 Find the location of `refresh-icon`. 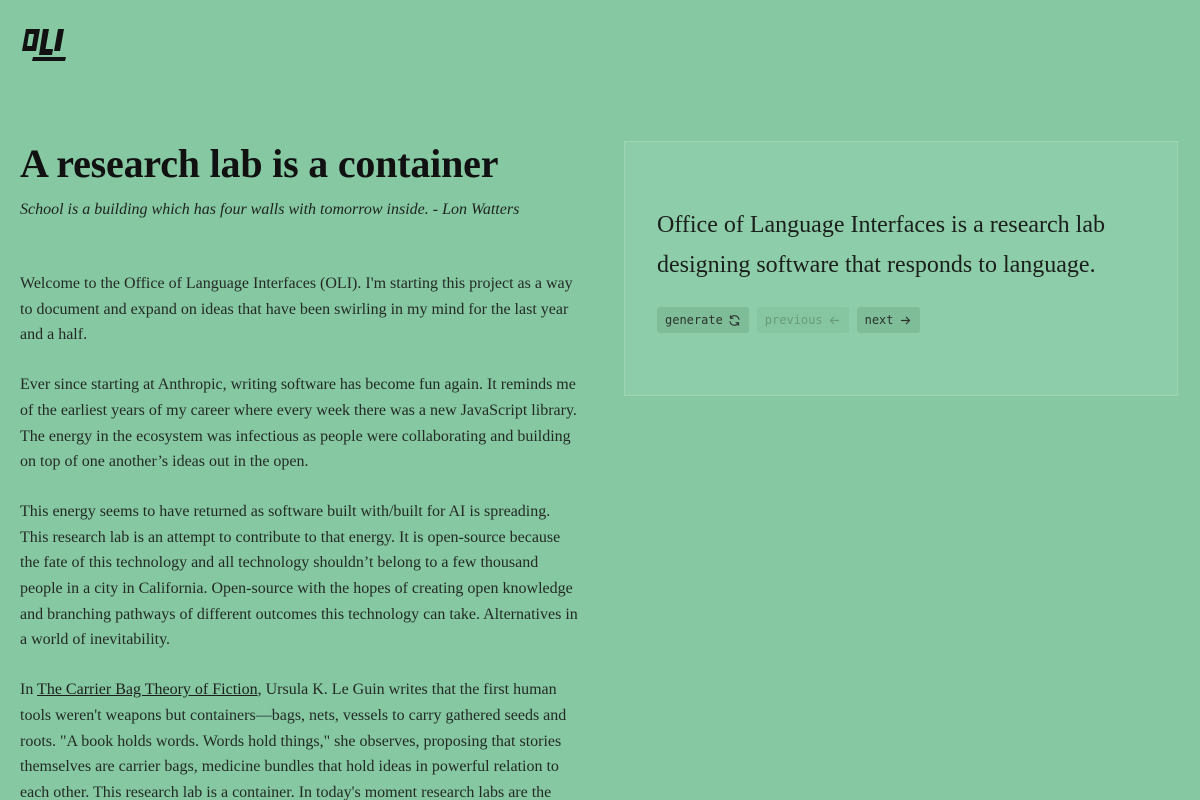

refresh-icon is located at coordinates (734, 320).